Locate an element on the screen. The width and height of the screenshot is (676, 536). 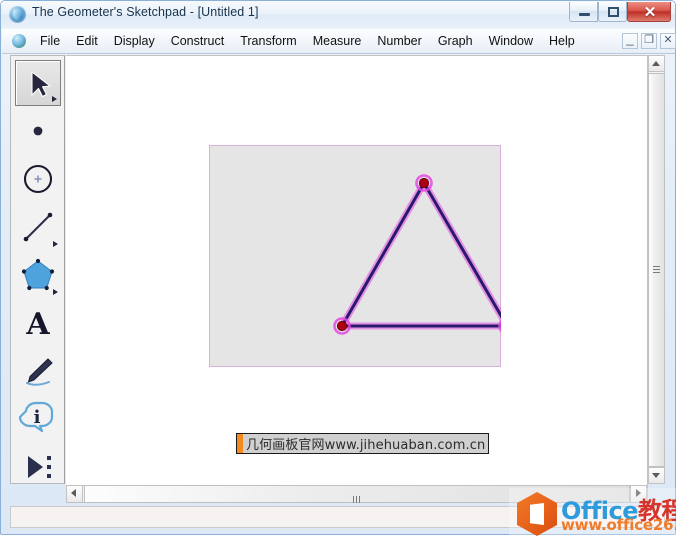
polygon-tool is located at coordinates (38, 275).